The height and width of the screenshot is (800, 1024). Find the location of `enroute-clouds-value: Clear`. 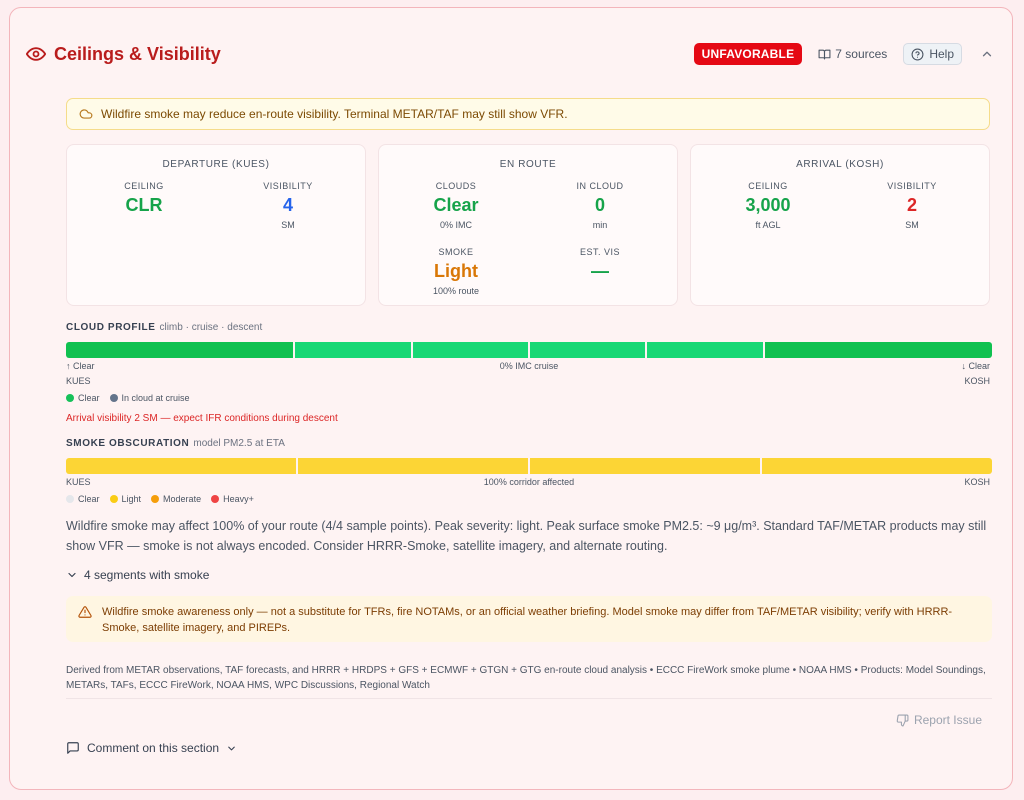

enroute-clouds-value: Clear is located at coordinates (456, 205).